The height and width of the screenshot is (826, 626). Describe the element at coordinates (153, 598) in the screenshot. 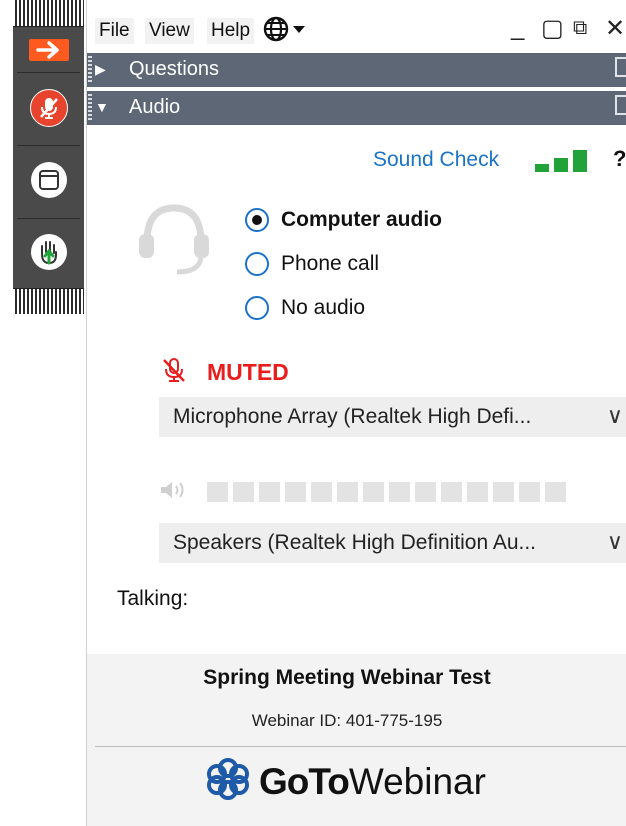

I see `talking-label: Talking:` at that location.